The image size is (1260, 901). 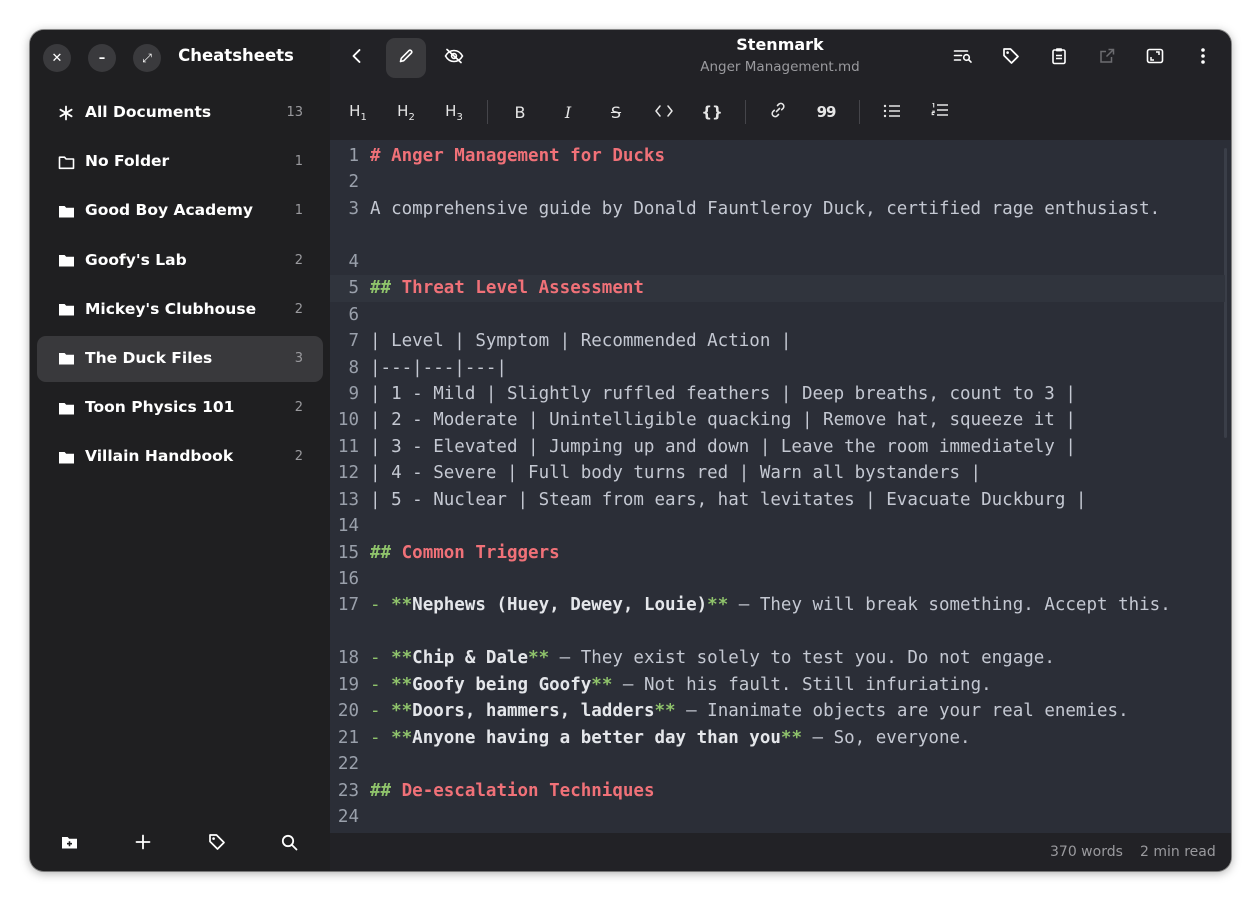 I want to click on numbered-list-button, so click(x=940, y=112).